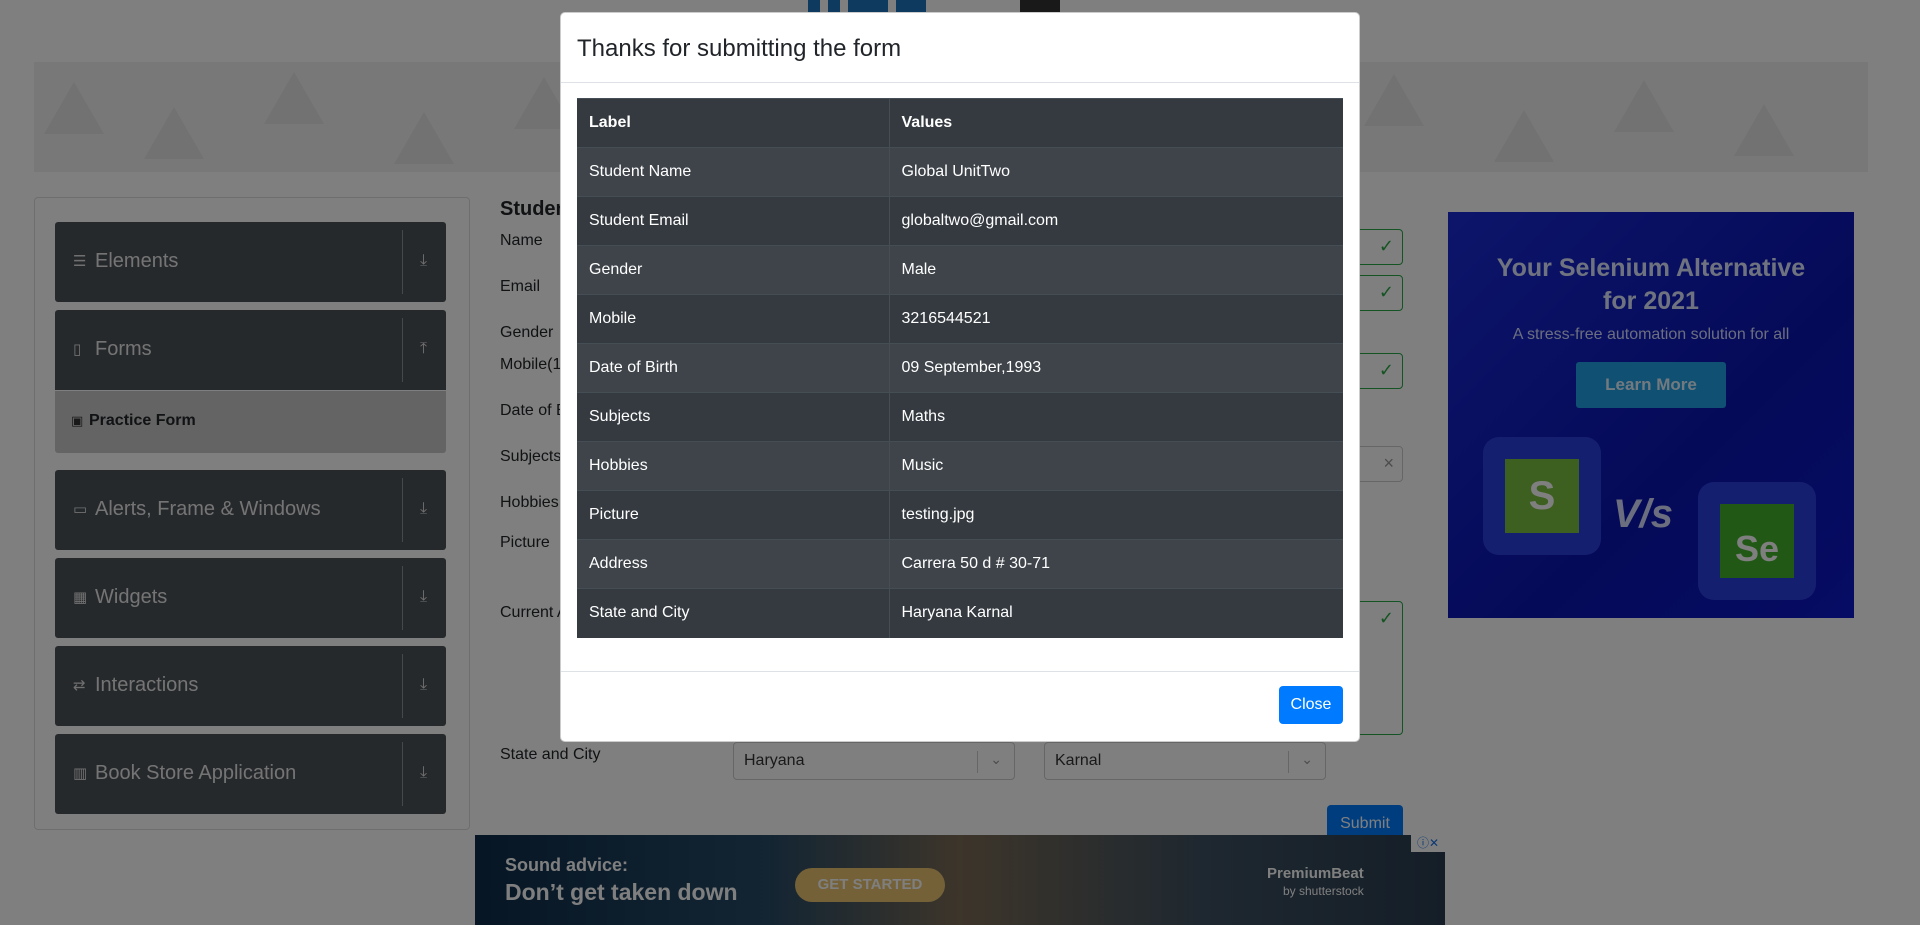 This screenshot has width=1920, height=925. I want to click on row-value: Global UnitTwo, so click(1116, 172).